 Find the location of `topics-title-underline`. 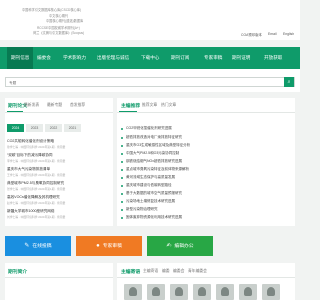

topics-title-underline is located at coordinates (128, 111).